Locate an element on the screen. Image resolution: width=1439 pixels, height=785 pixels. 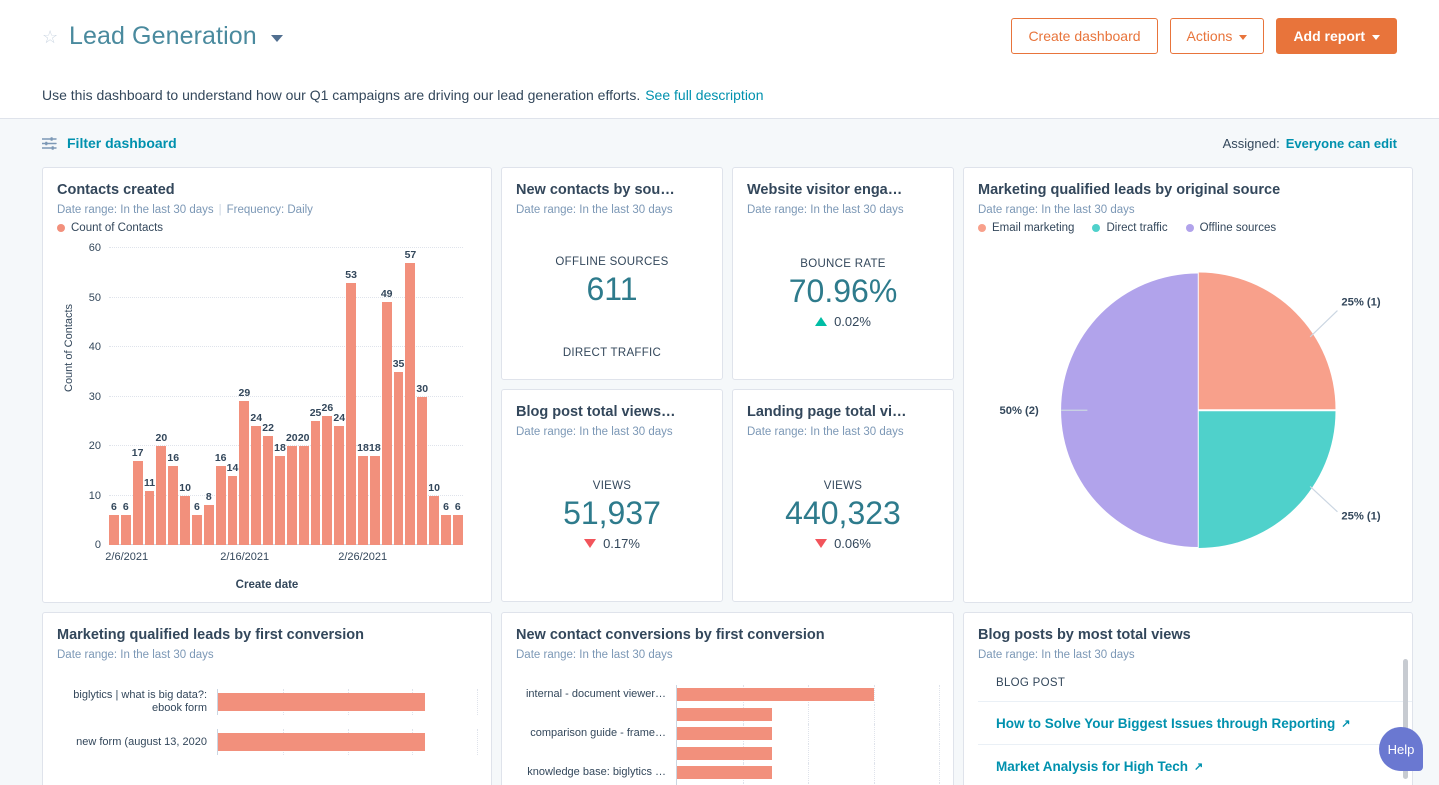
bar-column: 29 is located at coordinates (244, 396).